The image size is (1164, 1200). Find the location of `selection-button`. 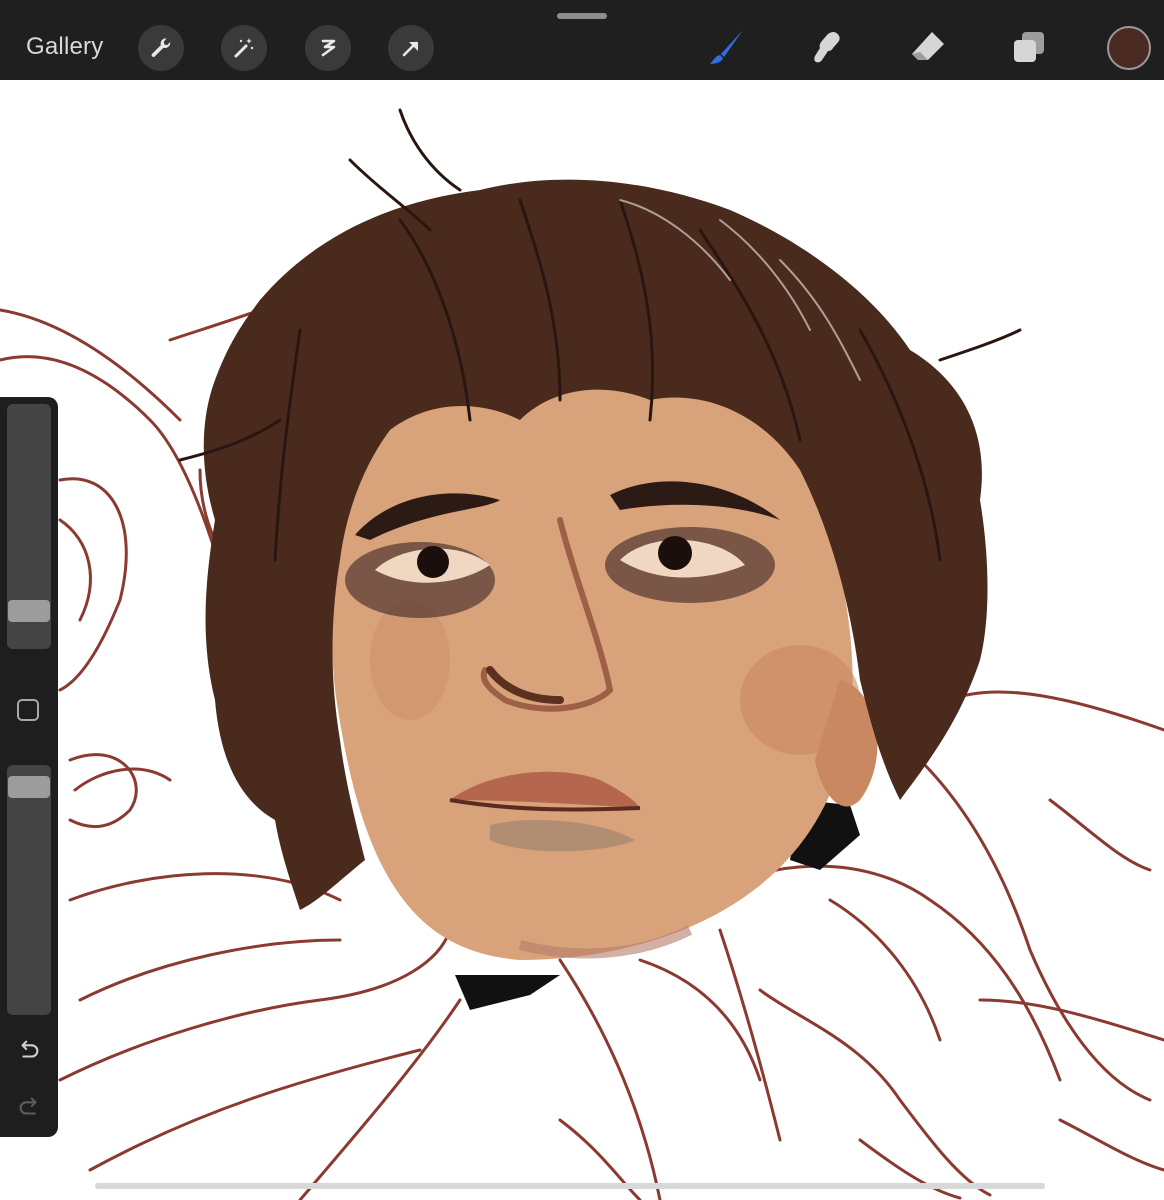

selection-button is located at coordinates (328, 48).